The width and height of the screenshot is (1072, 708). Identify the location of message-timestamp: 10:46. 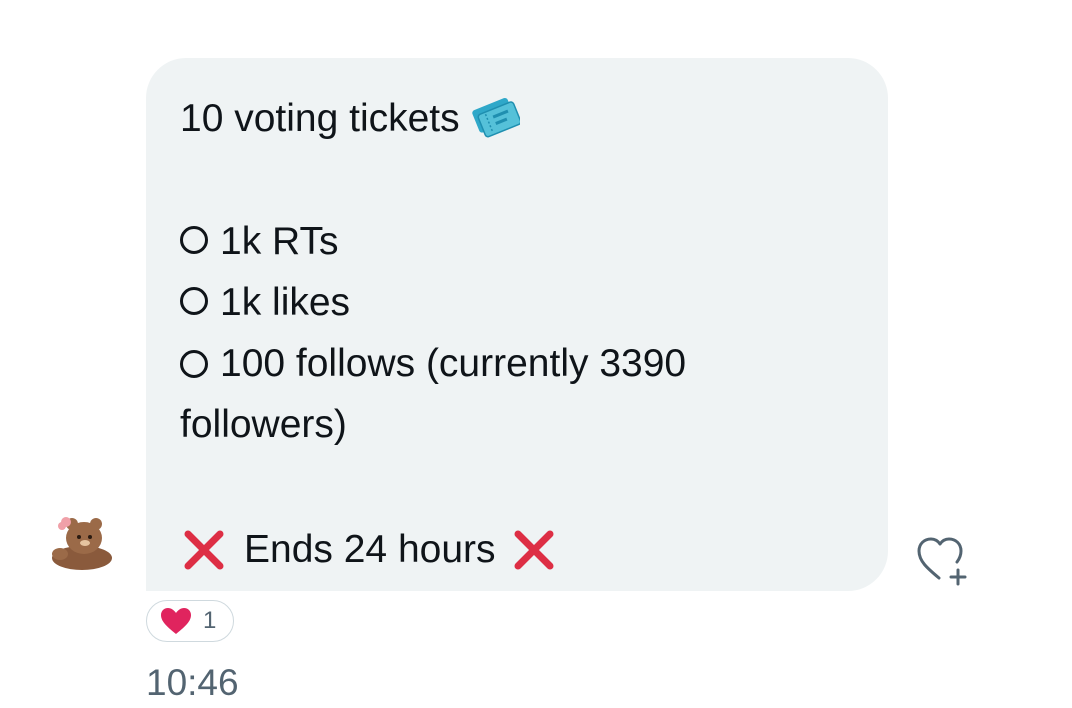
(192, 682).